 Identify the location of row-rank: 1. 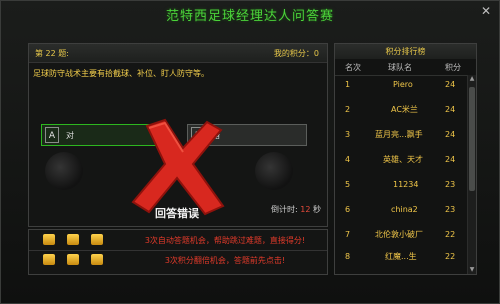
(348, 84).